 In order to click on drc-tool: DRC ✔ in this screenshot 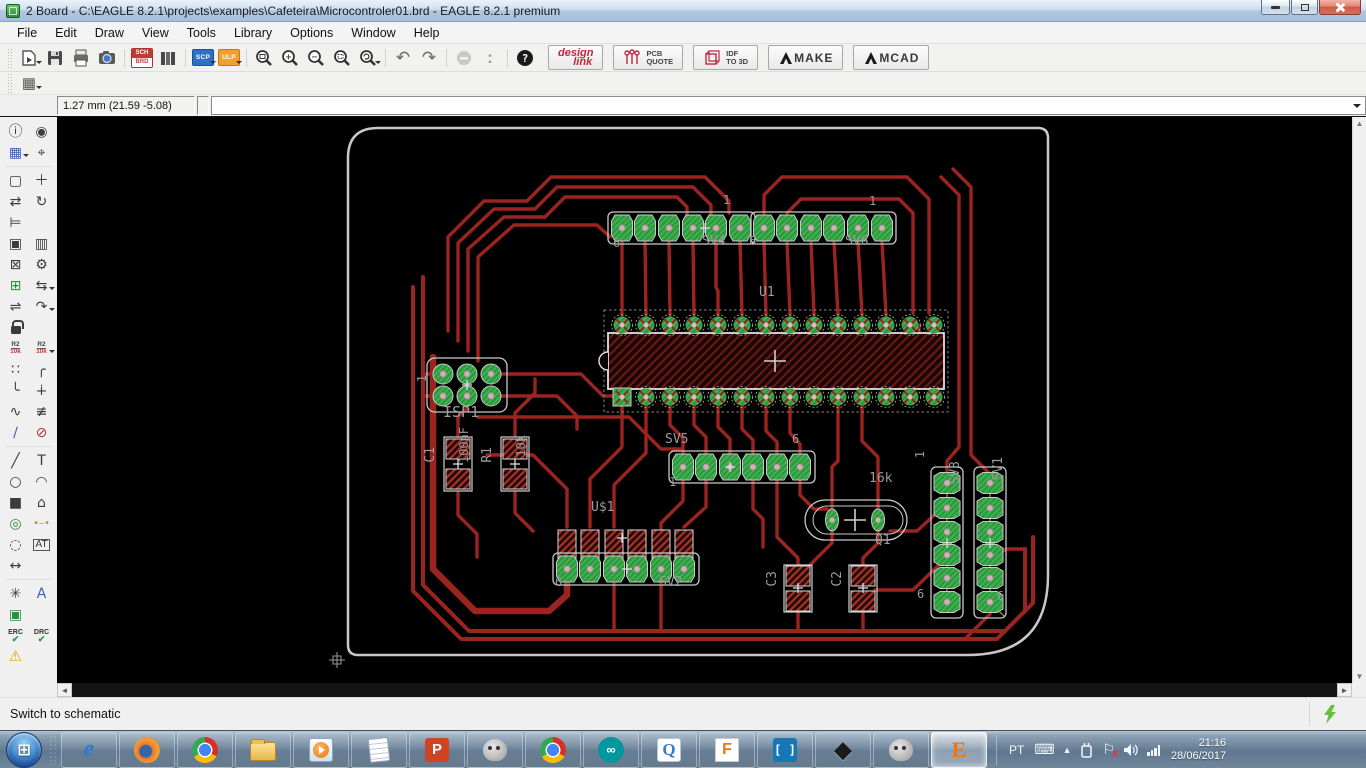, I will do `click(42, 635)`.